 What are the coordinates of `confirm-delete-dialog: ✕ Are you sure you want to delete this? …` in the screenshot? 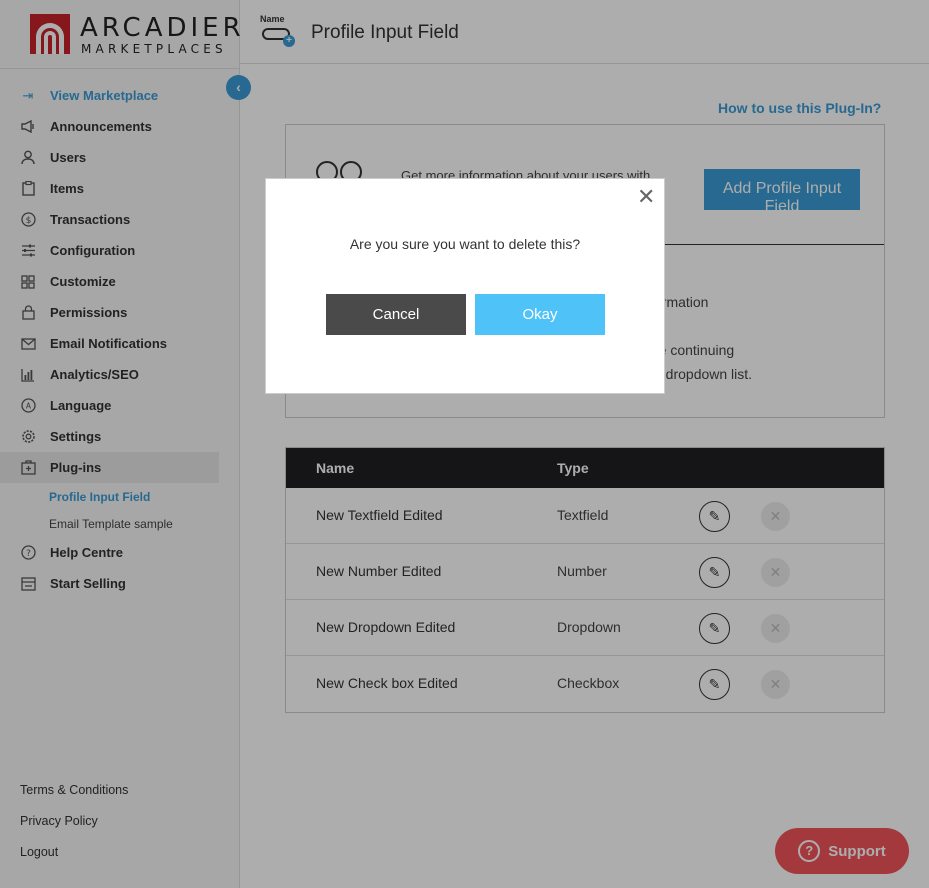 It's located at (465, 286).